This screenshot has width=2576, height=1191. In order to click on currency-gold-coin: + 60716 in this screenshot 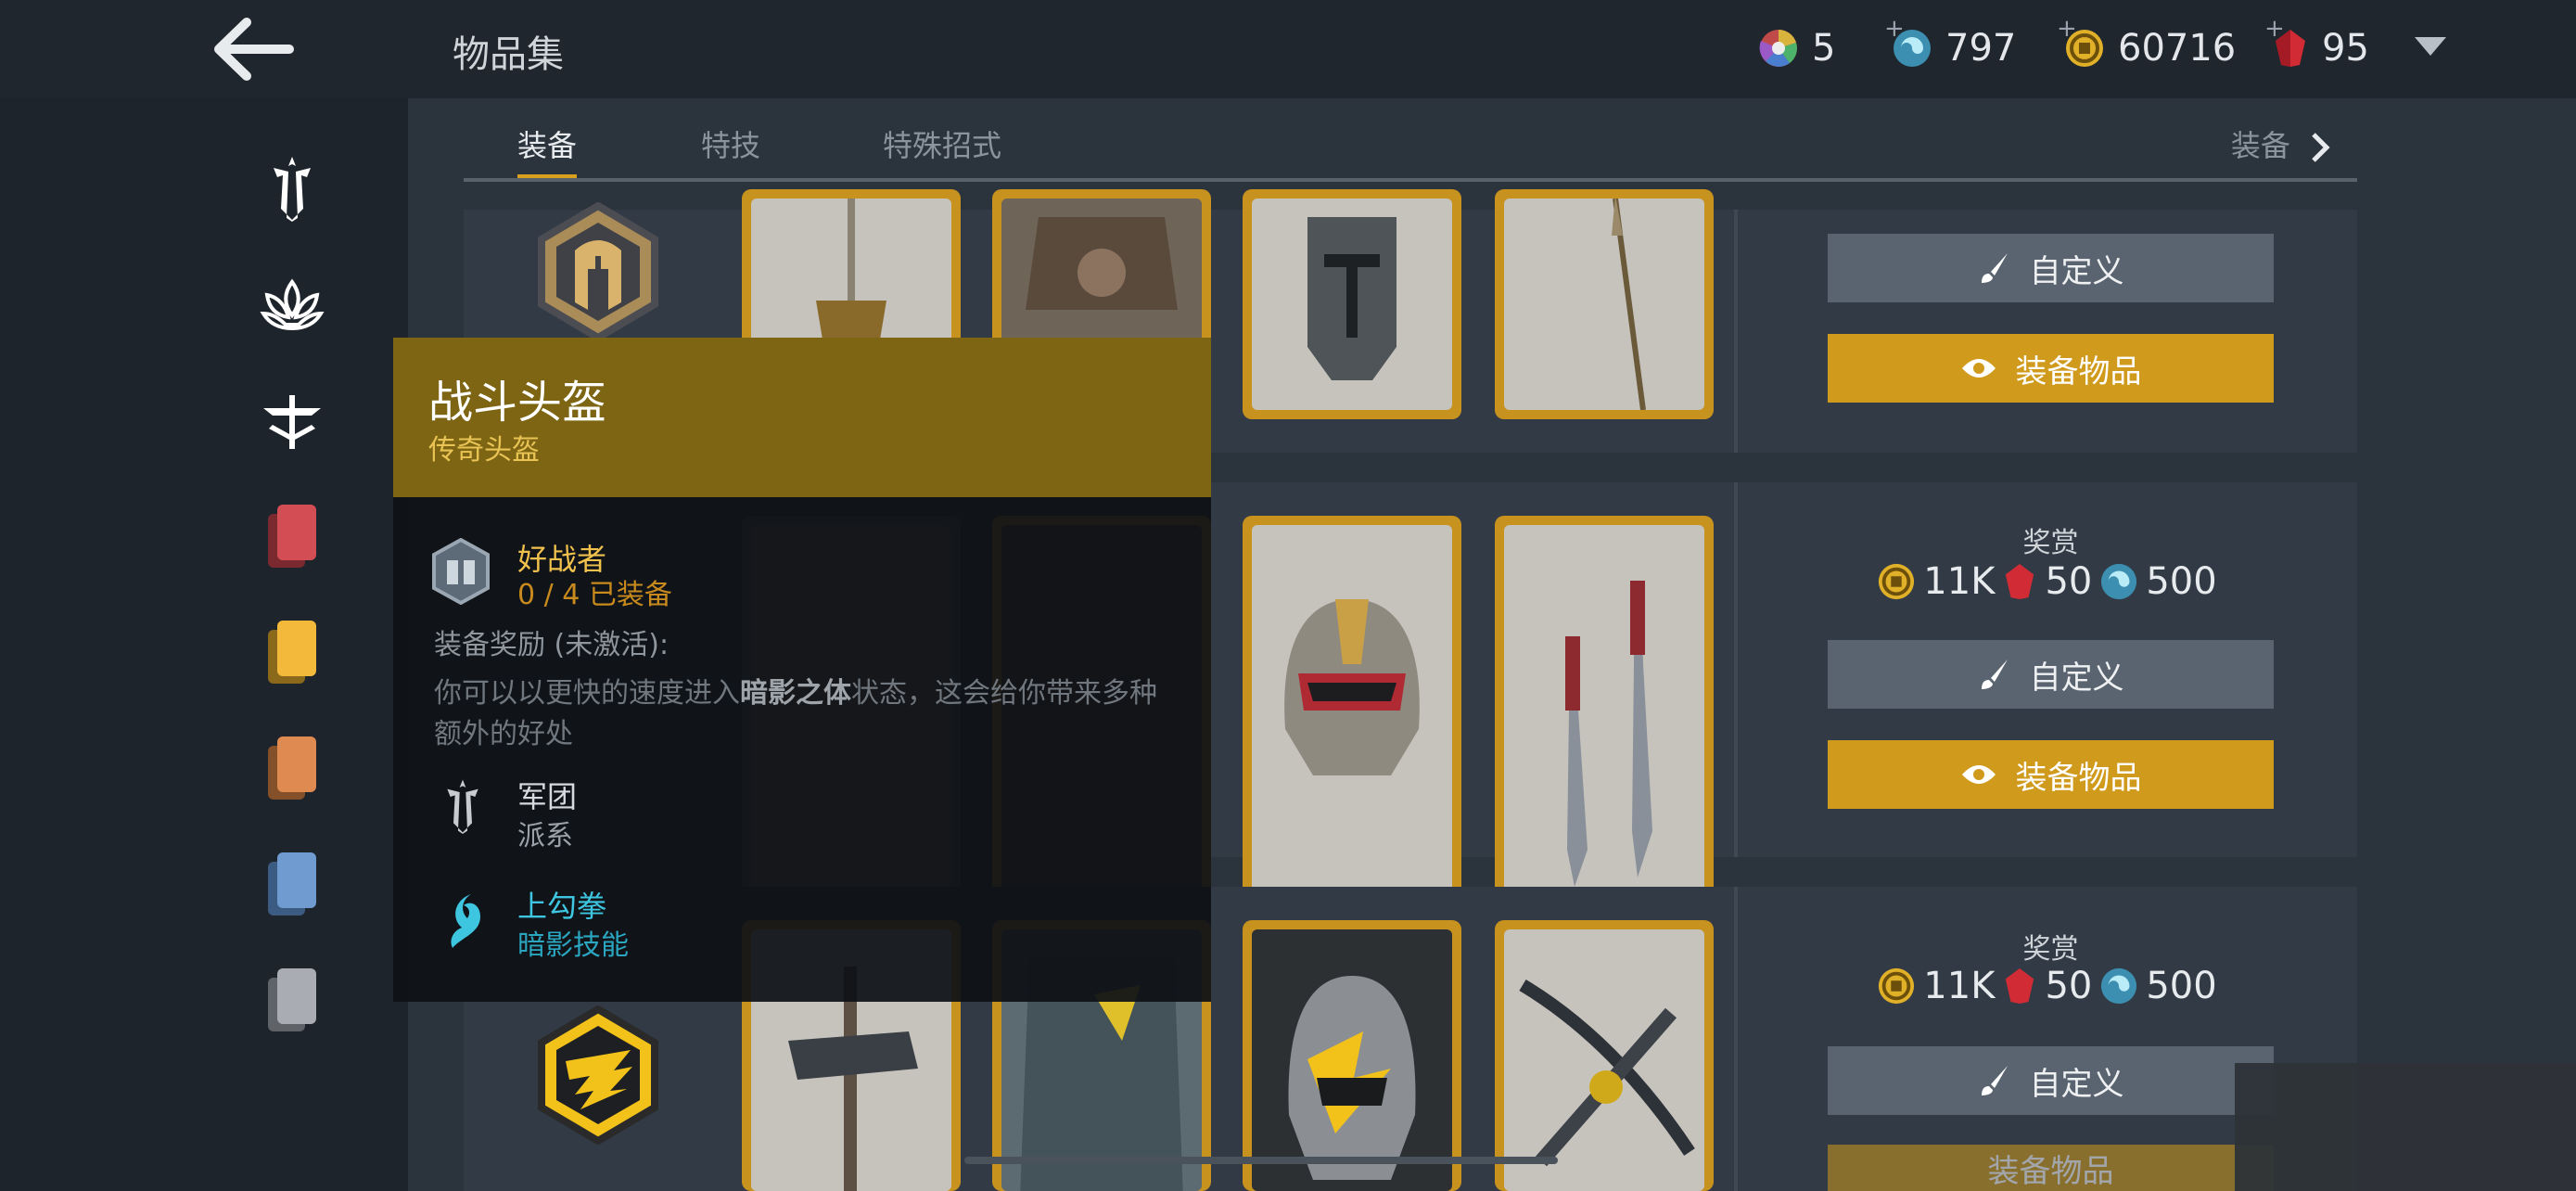, I will do `click(2147, 45)`.